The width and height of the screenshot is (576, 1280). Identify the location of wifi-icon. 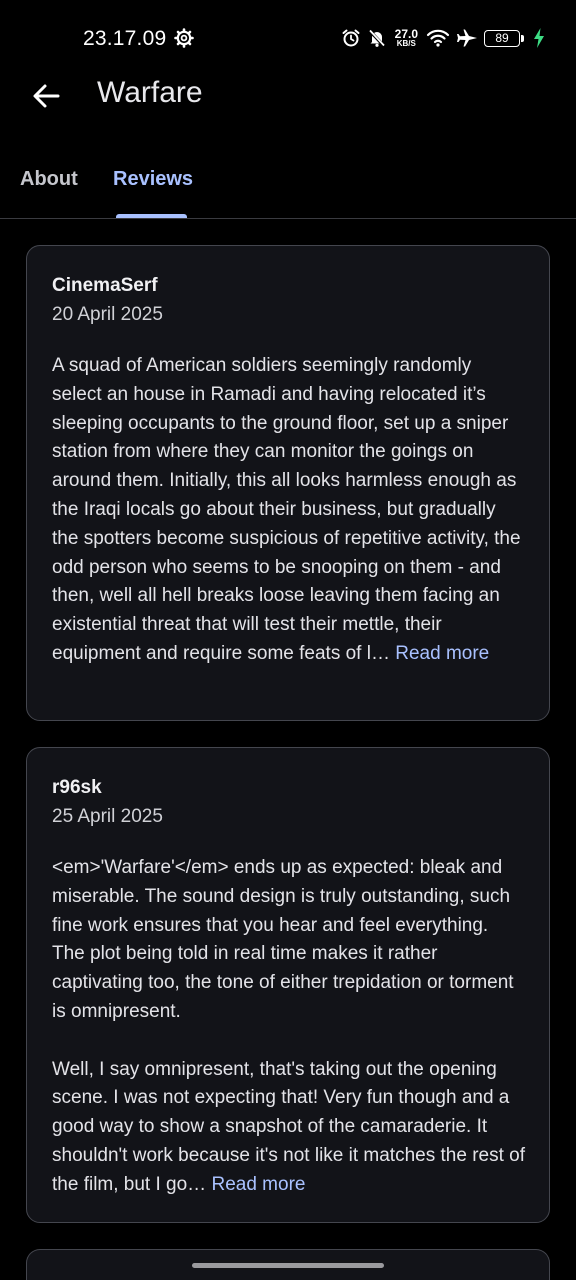
(438, 38).